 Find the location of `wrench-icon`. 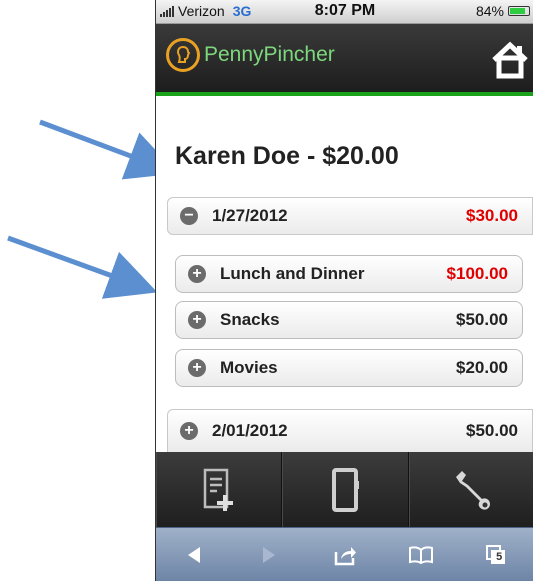

wrench-icon is located at coordinates (473, 490).